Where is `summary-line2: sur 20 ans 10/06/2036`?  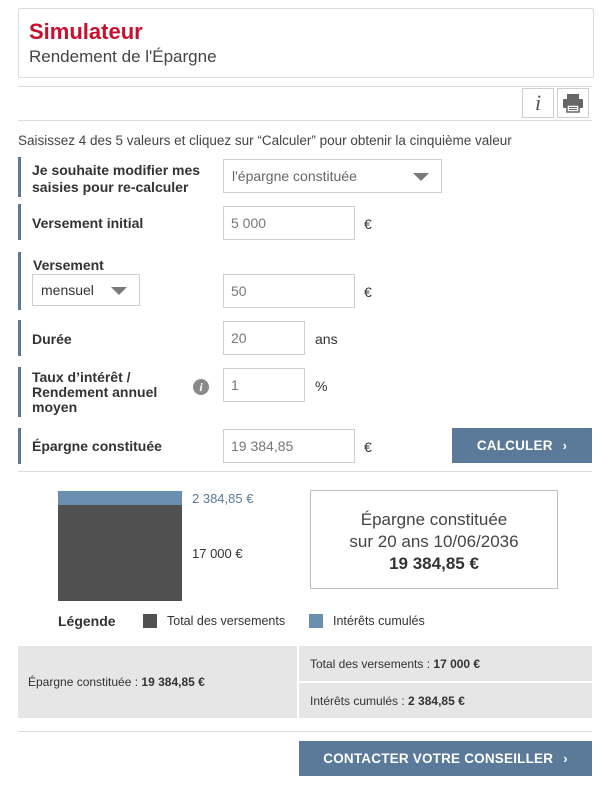
summary-line2: sur 20 ans 10/06/2036 is located at coordinates (434, 541).